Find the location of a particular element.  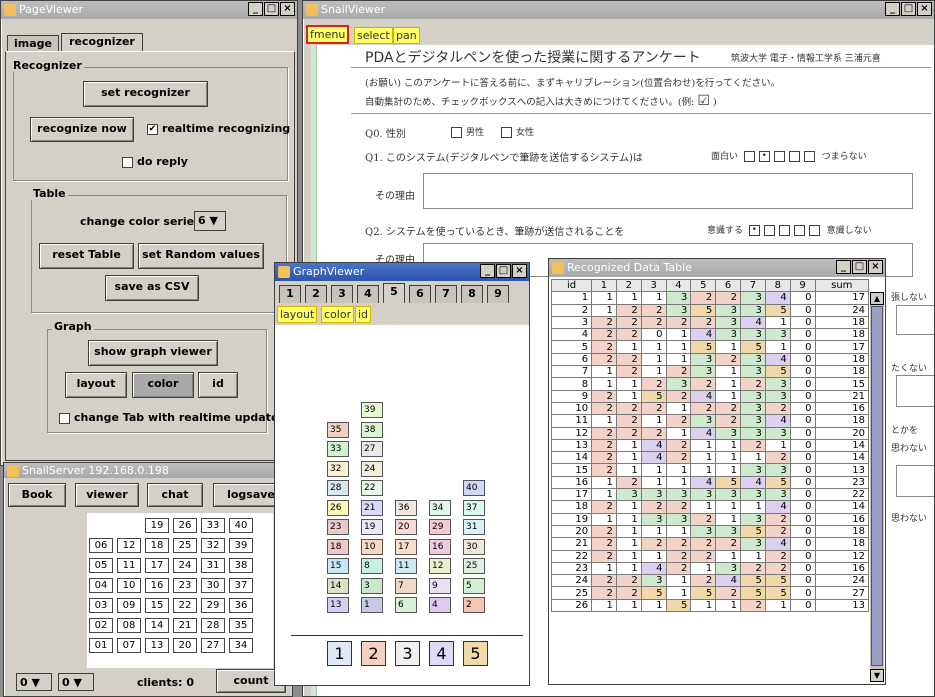

graph-id-cell: 3 is located at coordinates (372, 585).